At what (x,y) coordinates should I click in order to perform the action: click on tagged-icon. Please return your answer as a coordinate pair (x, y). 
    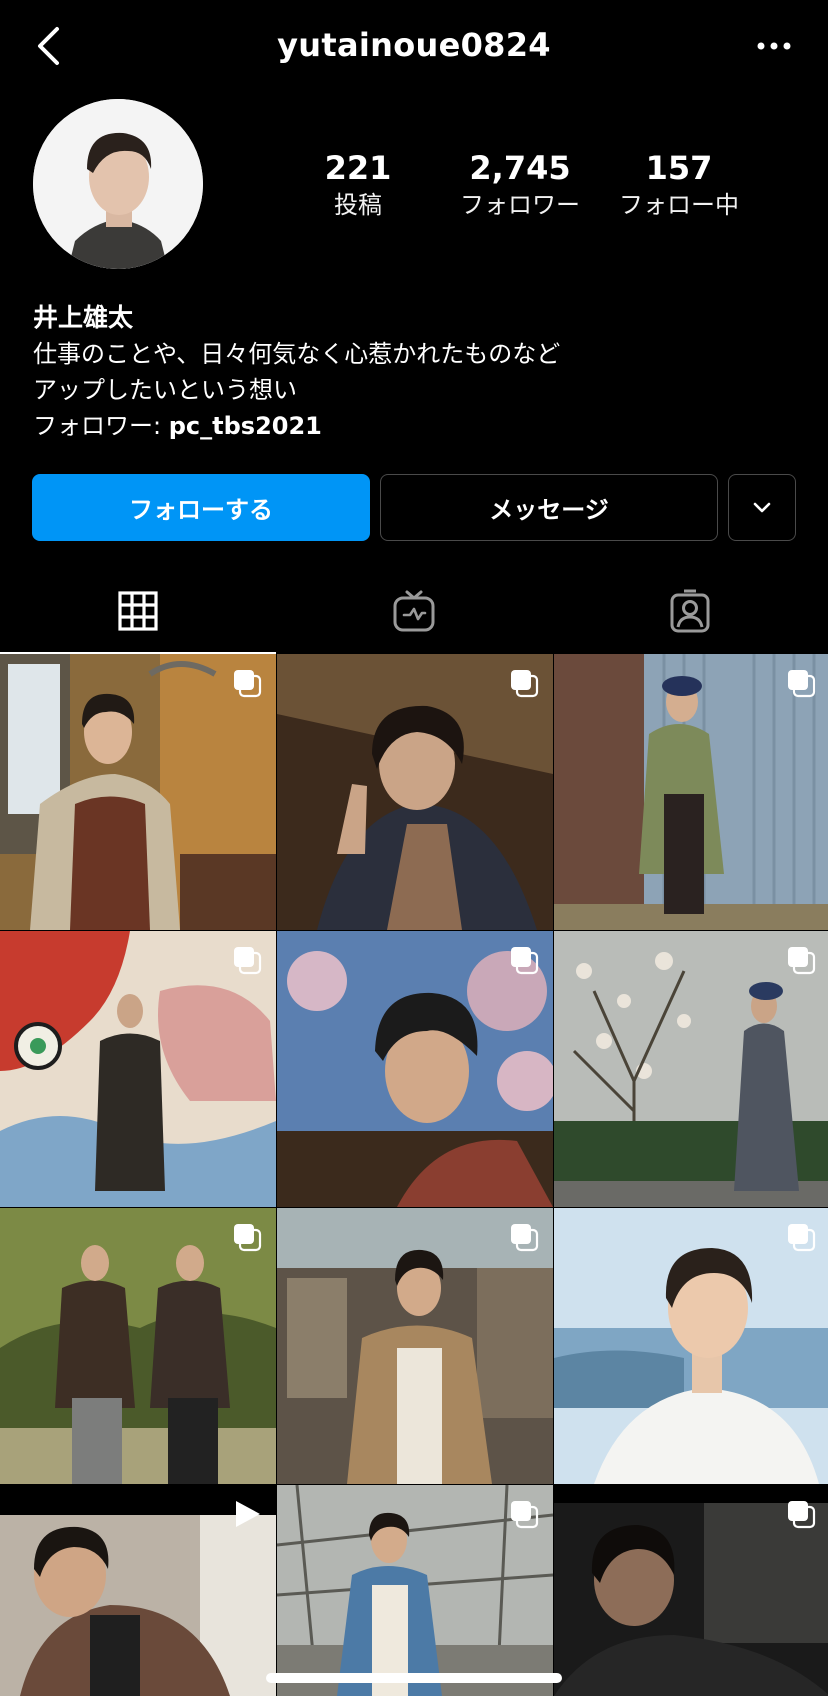
    Looking at the image, I should click on (690, 611).